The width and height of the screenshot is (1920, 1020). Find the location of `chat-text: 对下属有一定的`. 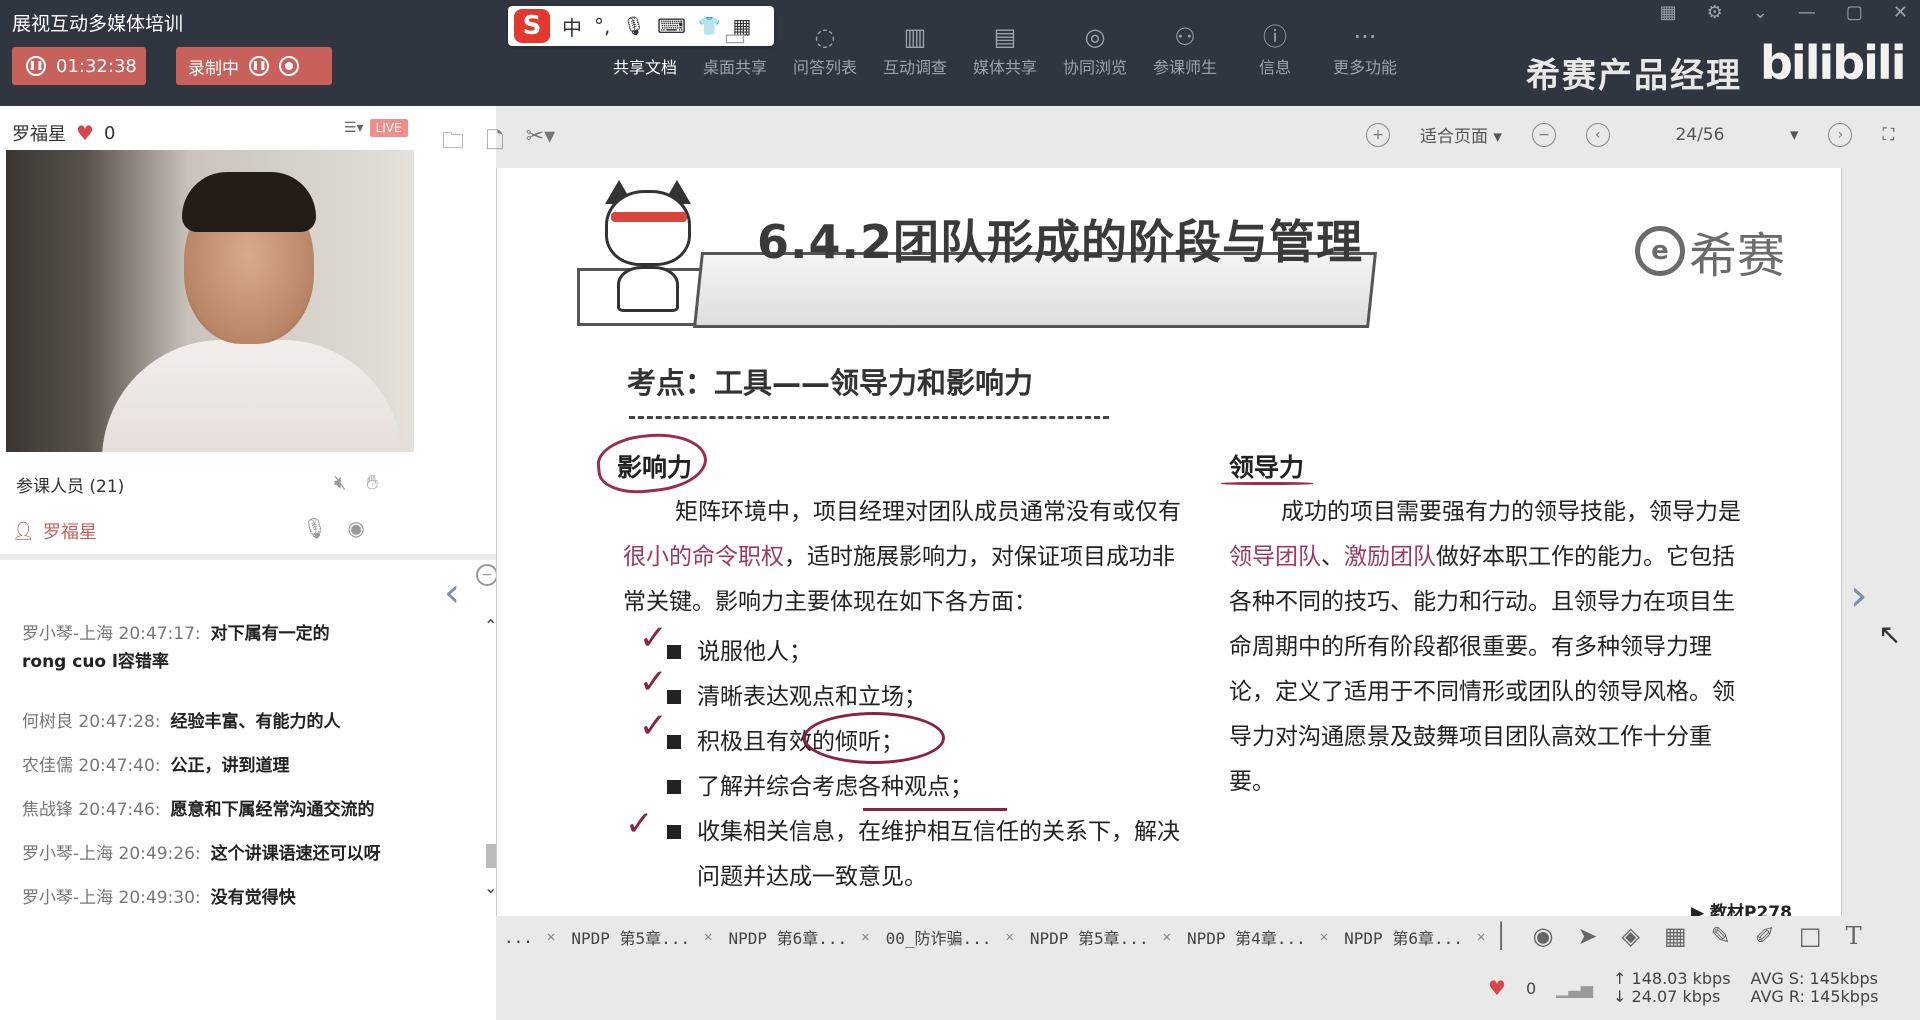

chat-text: 对下属有一定的 is located at coordinates (270, 634).